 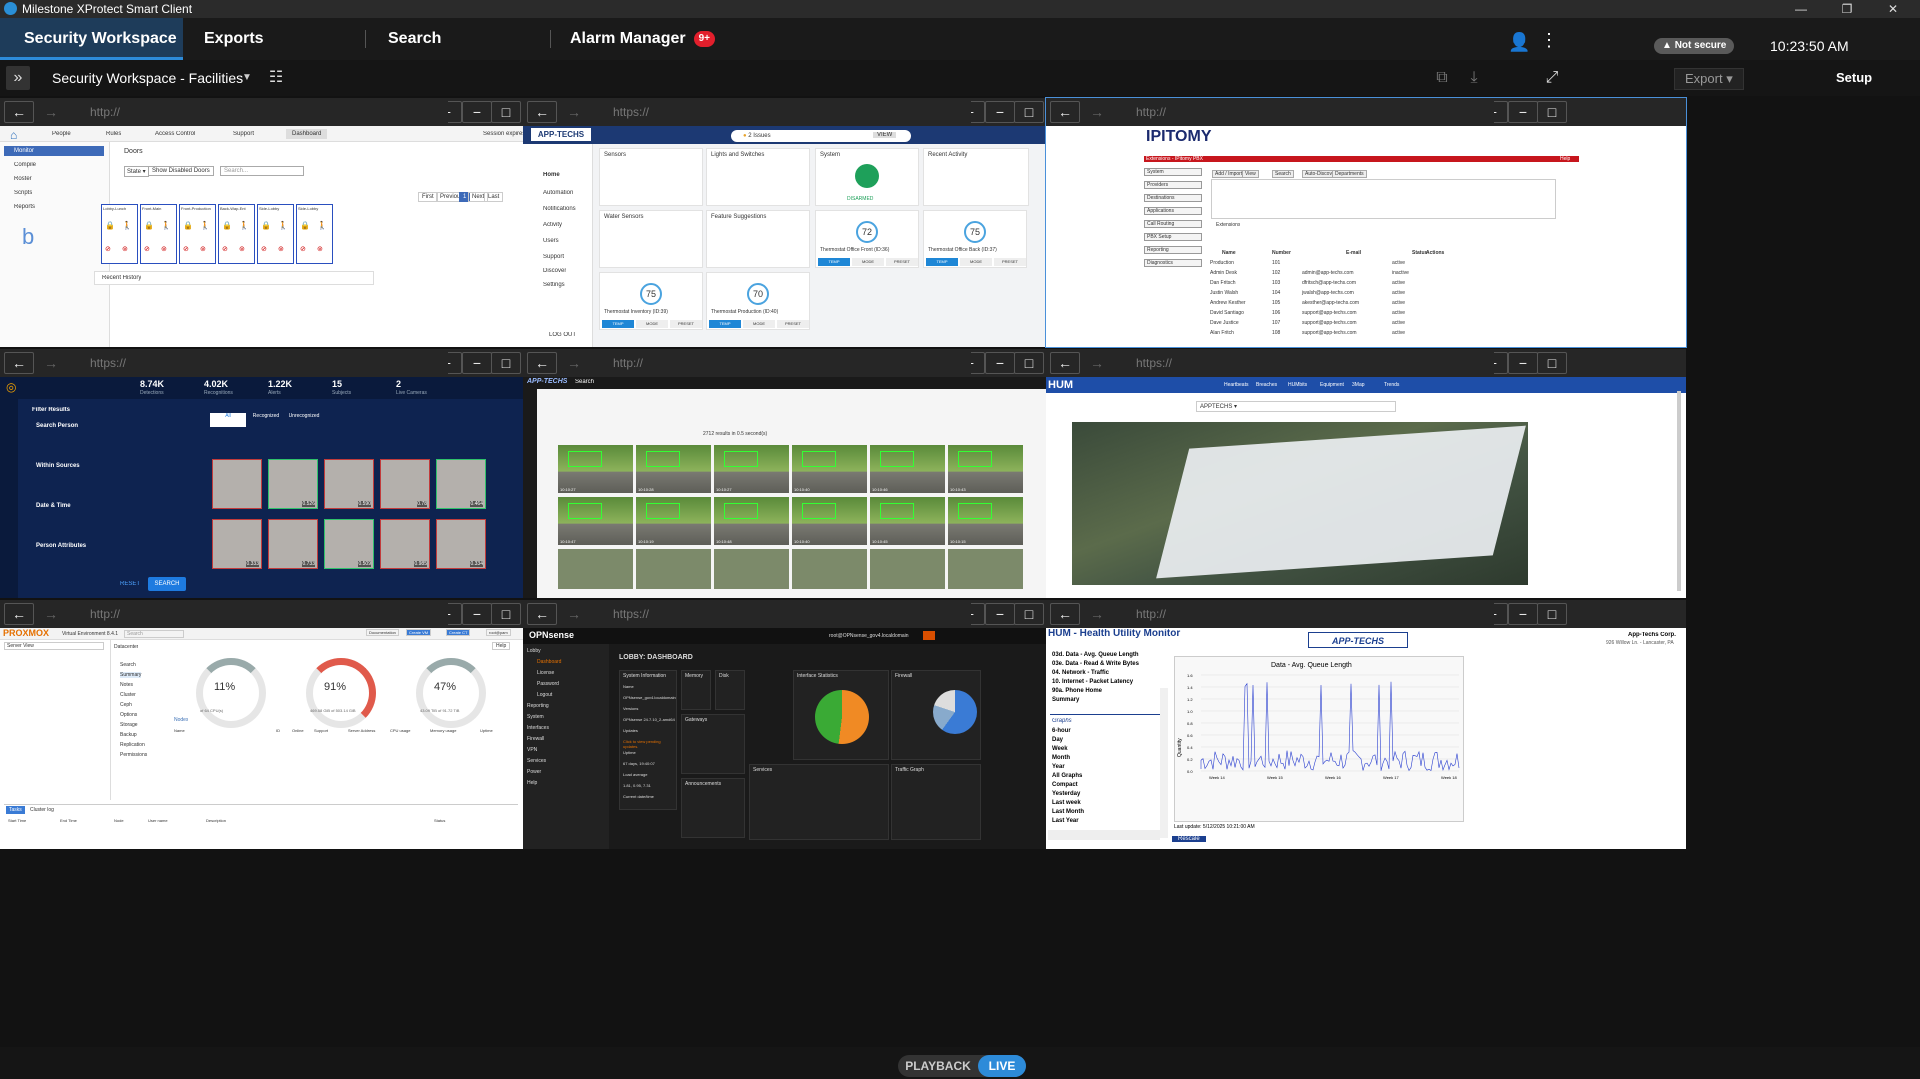 I want to click on pbx-tab: View, so click(x=1250, y=174).